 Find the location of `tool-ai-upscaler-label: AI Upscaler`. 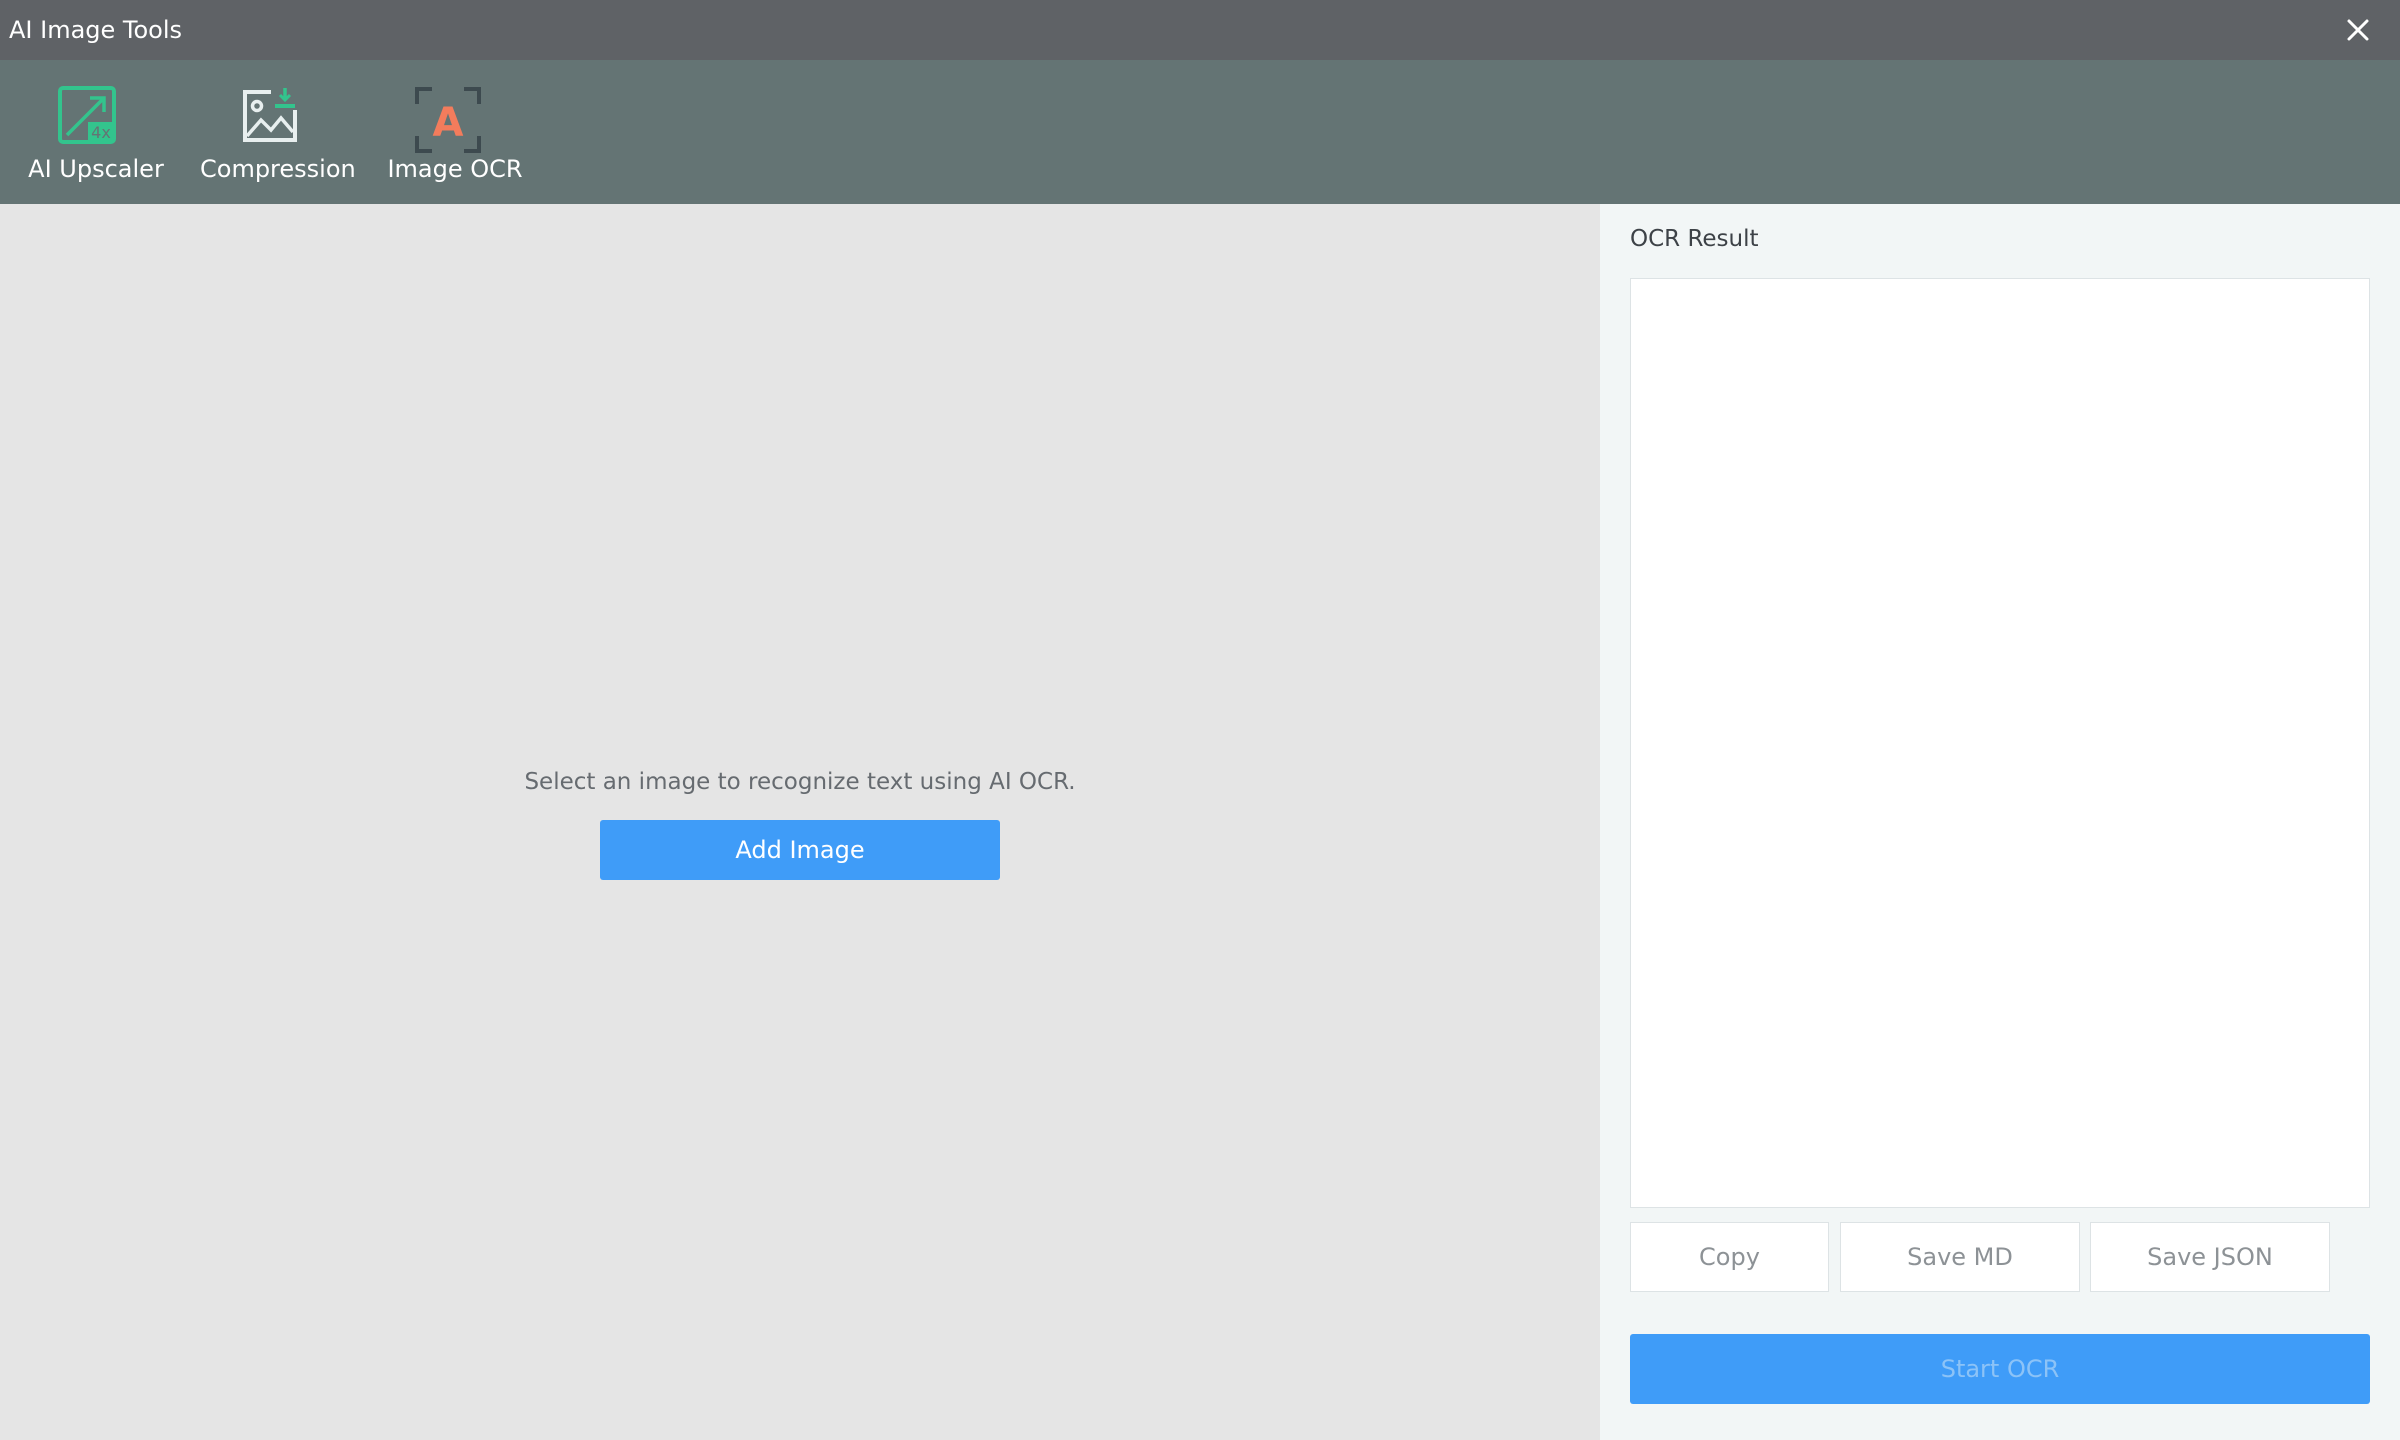

tool-ai-upscaler-label: AI Upscaler is located at coordinates (96, 169).